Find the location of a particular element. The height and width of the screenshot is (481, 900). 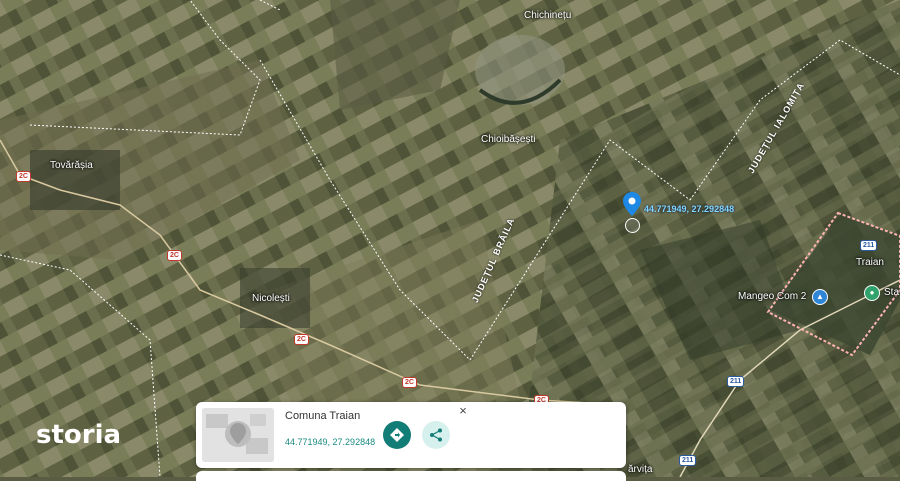

place-label-bottom: ărvița is located at coordinates (640, 469).